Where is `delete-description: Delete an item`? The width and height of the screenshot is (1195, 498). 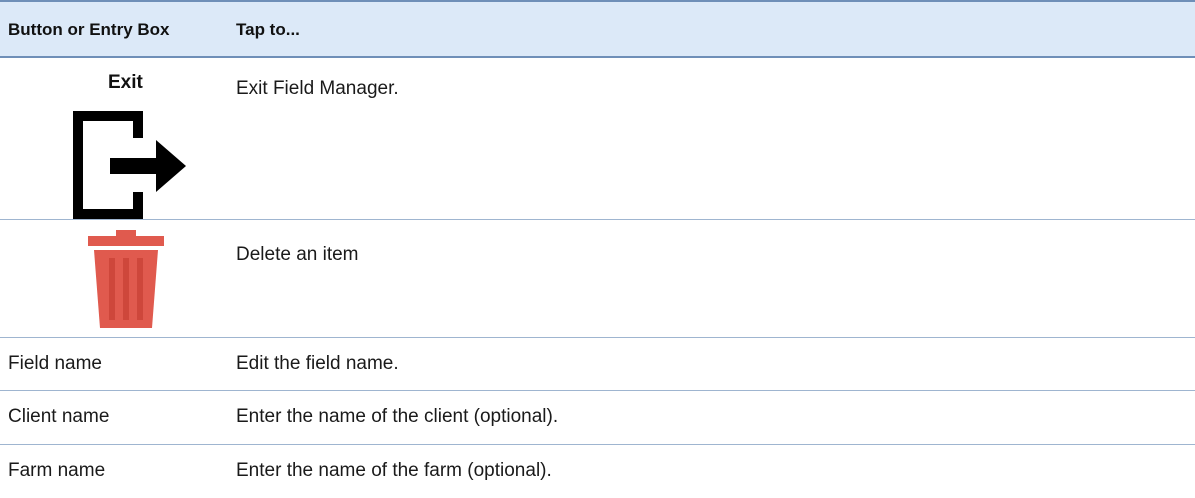
delete-description: Delete an item is located at coordinates (297, 254).